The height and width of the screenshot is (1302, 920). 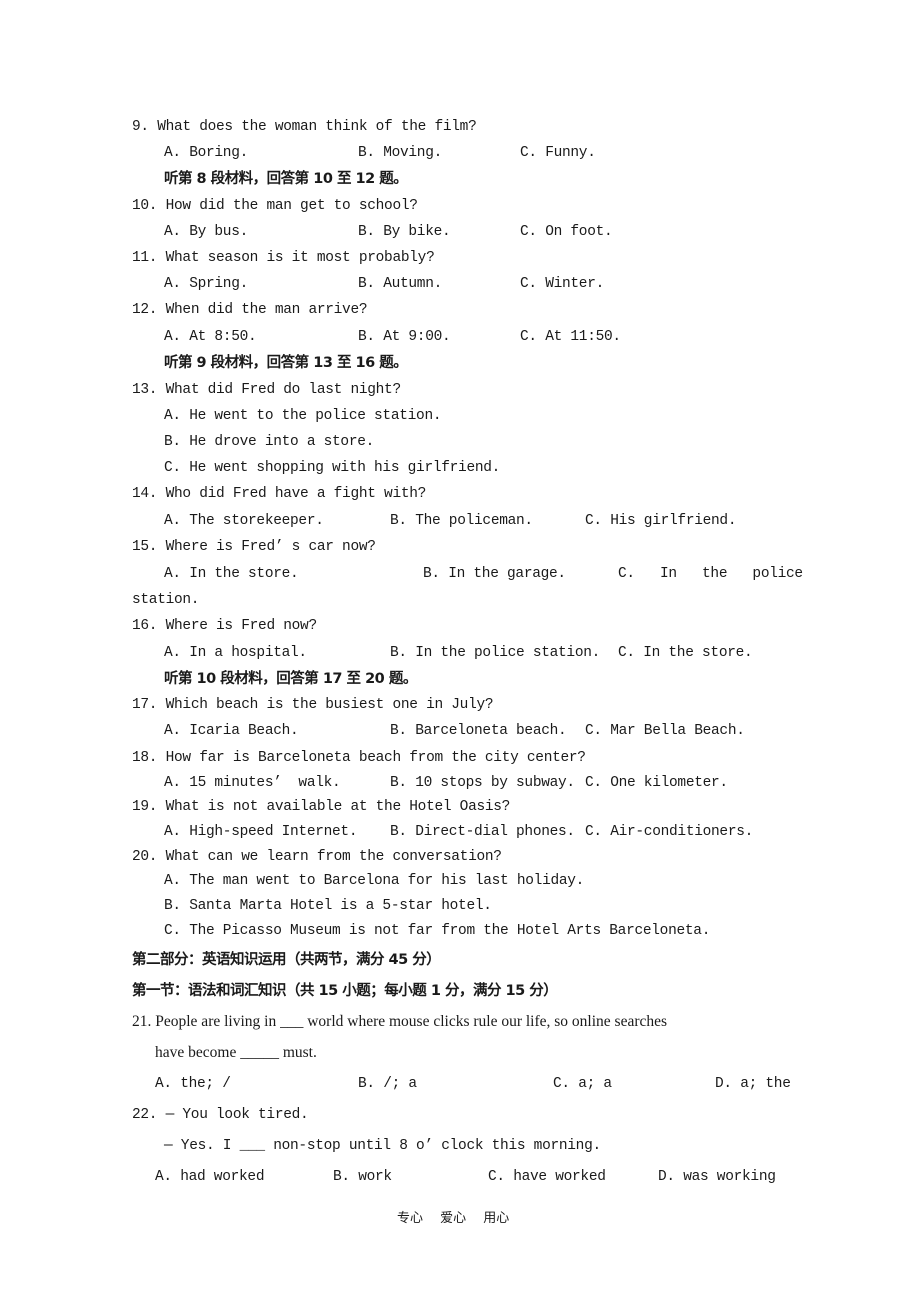 I want to click on option-c: C. In the store., so click(x=685, y=653).